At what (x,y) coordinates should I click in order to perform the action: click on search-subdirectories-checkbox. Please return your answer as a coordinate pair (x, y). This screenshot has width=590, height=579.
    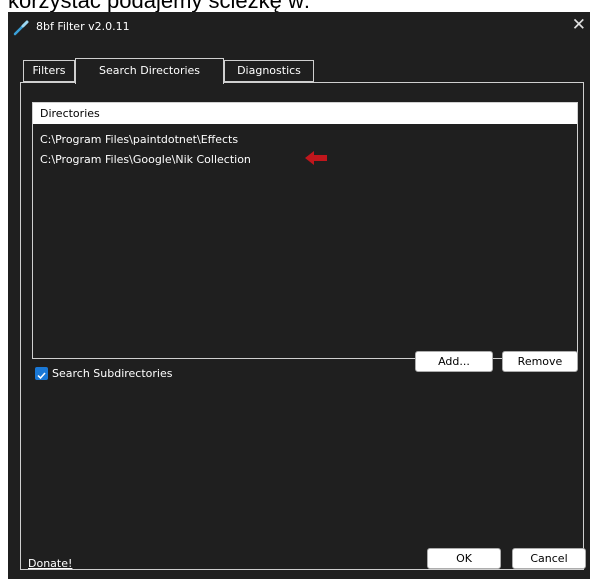
    Looking at the image, I should click on (41, 373).